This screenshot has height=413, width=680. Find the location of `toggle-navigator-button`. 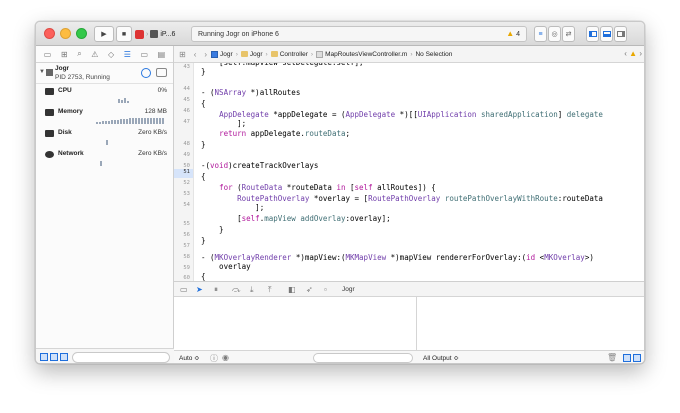

toggle-navigator-button is located at coordinates (592, 34).